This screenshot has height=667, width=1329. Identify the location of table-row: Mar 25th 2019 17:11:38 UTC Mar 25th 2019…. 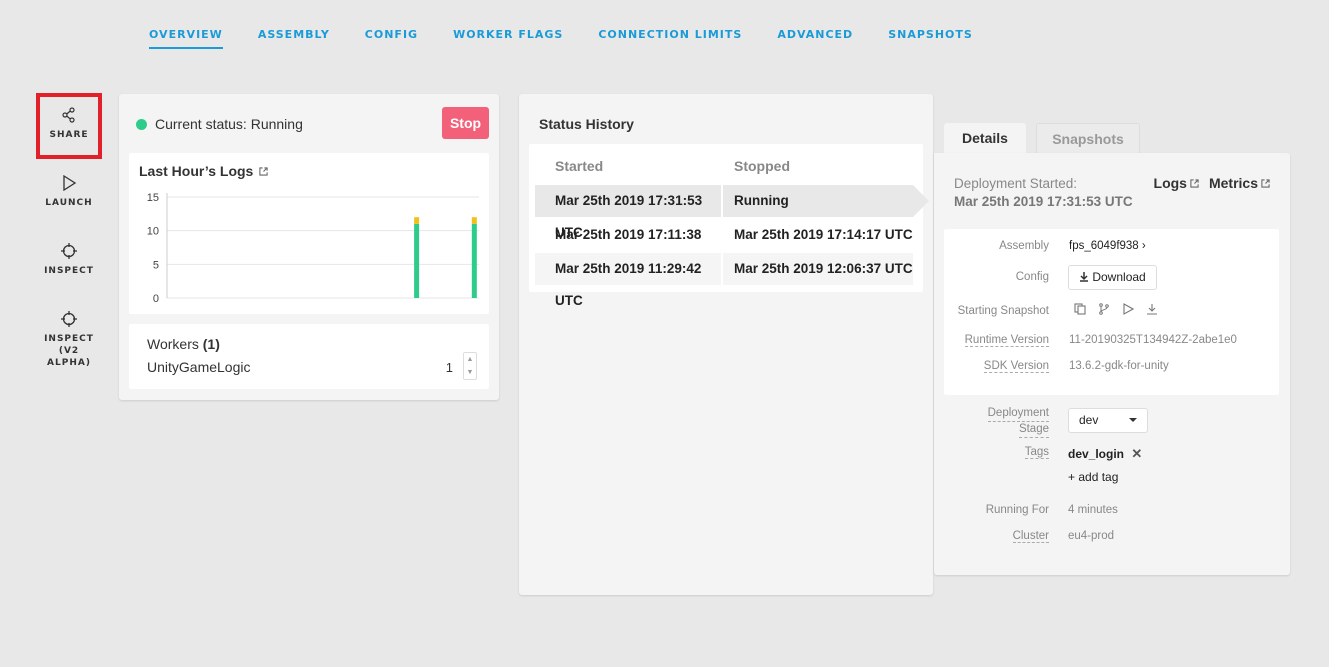
(724, 246).